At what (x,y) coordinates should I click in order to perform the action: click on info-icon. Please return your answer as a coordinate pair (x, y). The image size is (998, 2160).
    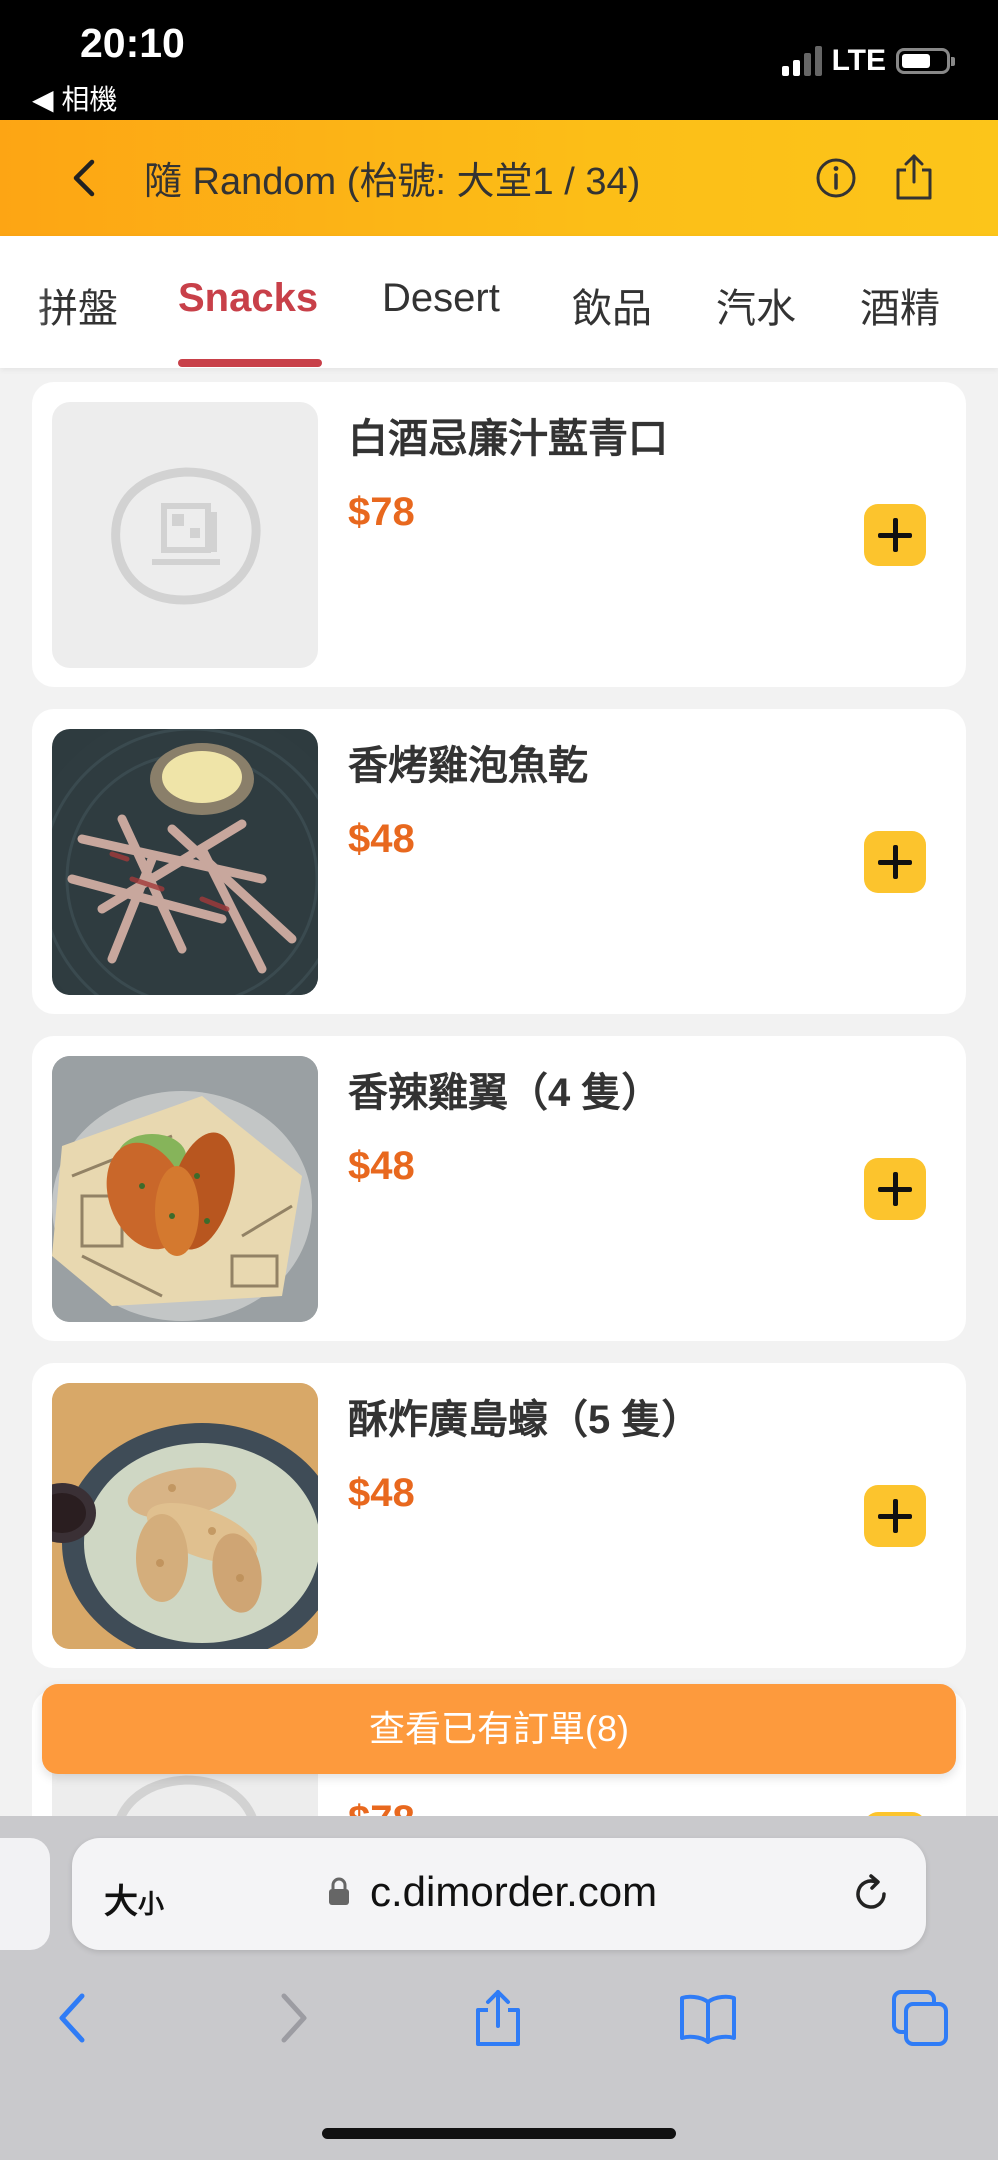
    Looking at the image, I should click on (836, 178).